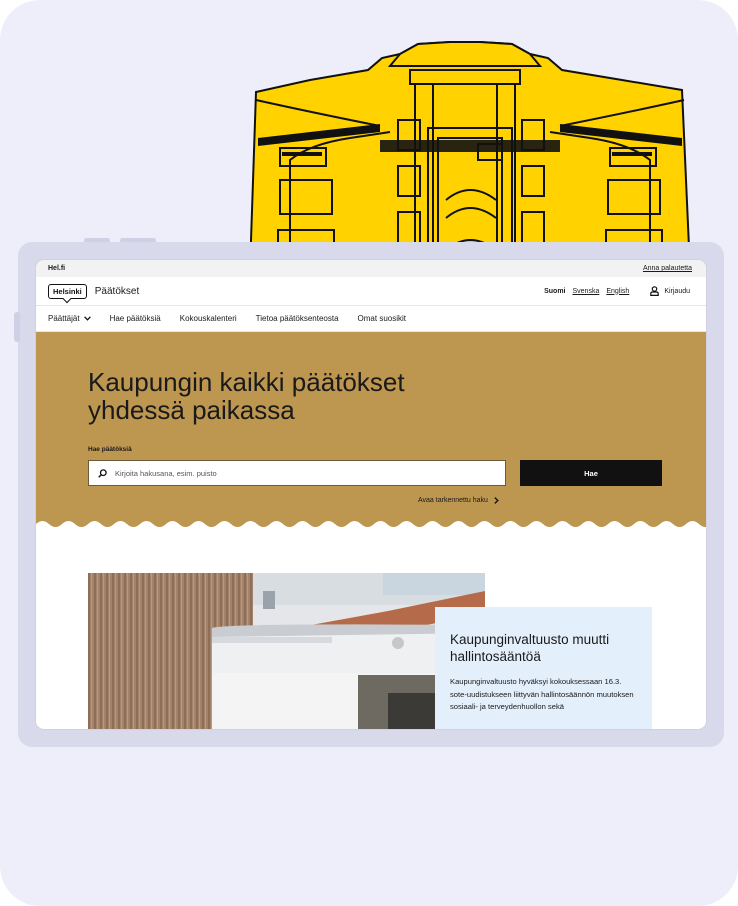 The height and width of the screenshot is (906, 738). I want to click on feedback-link: Anna palautetta, so click(667, 268).